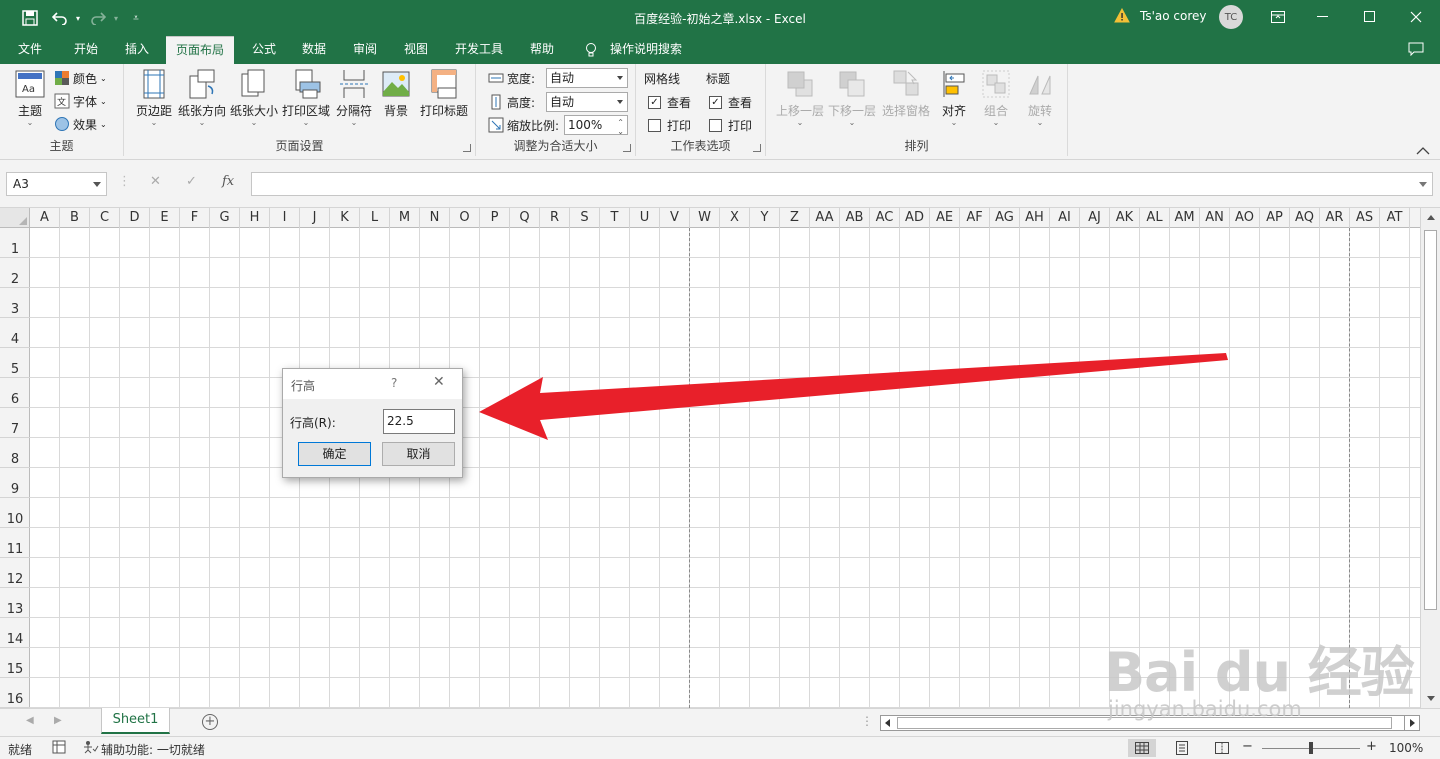 This screenshot has height=759, width=1440. What do you see at coordinates (1278, 17) in the screenshot?
I see `ribbon-display-options-icon` at bounding box center [1278, 17].